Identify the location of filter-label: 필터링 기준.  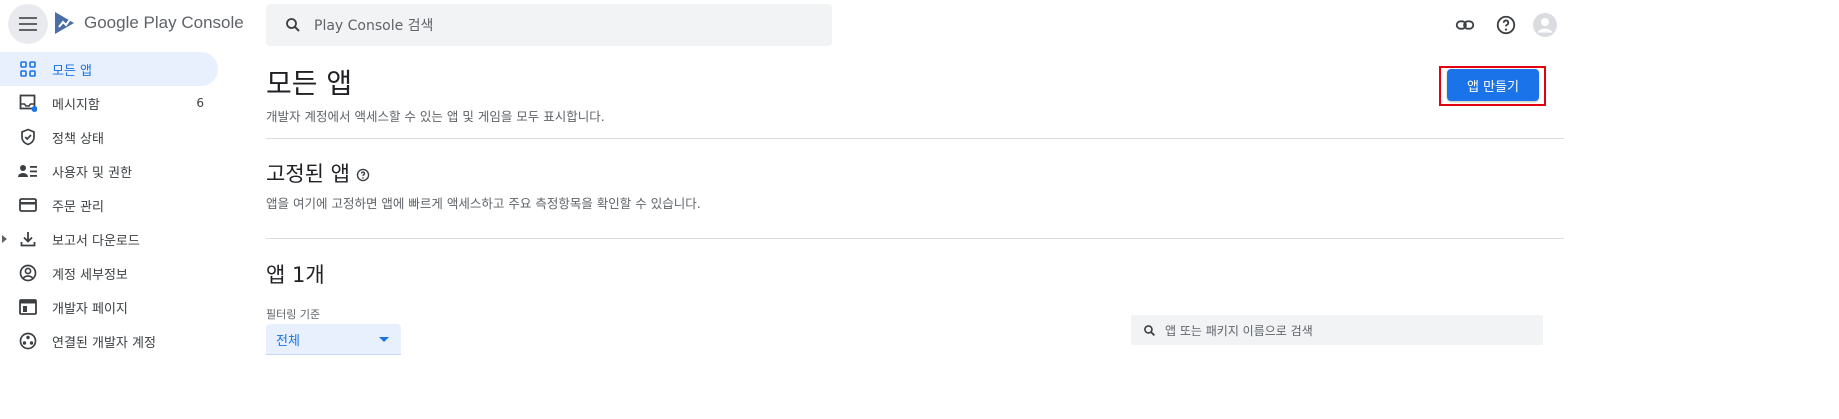
(293, 314).